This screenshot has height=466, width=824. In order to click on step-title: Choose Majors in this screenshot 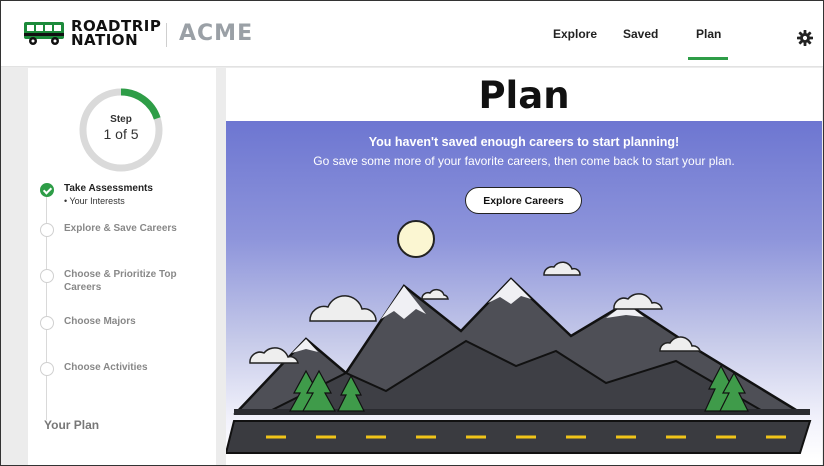, I will do `click(100, 321)`.